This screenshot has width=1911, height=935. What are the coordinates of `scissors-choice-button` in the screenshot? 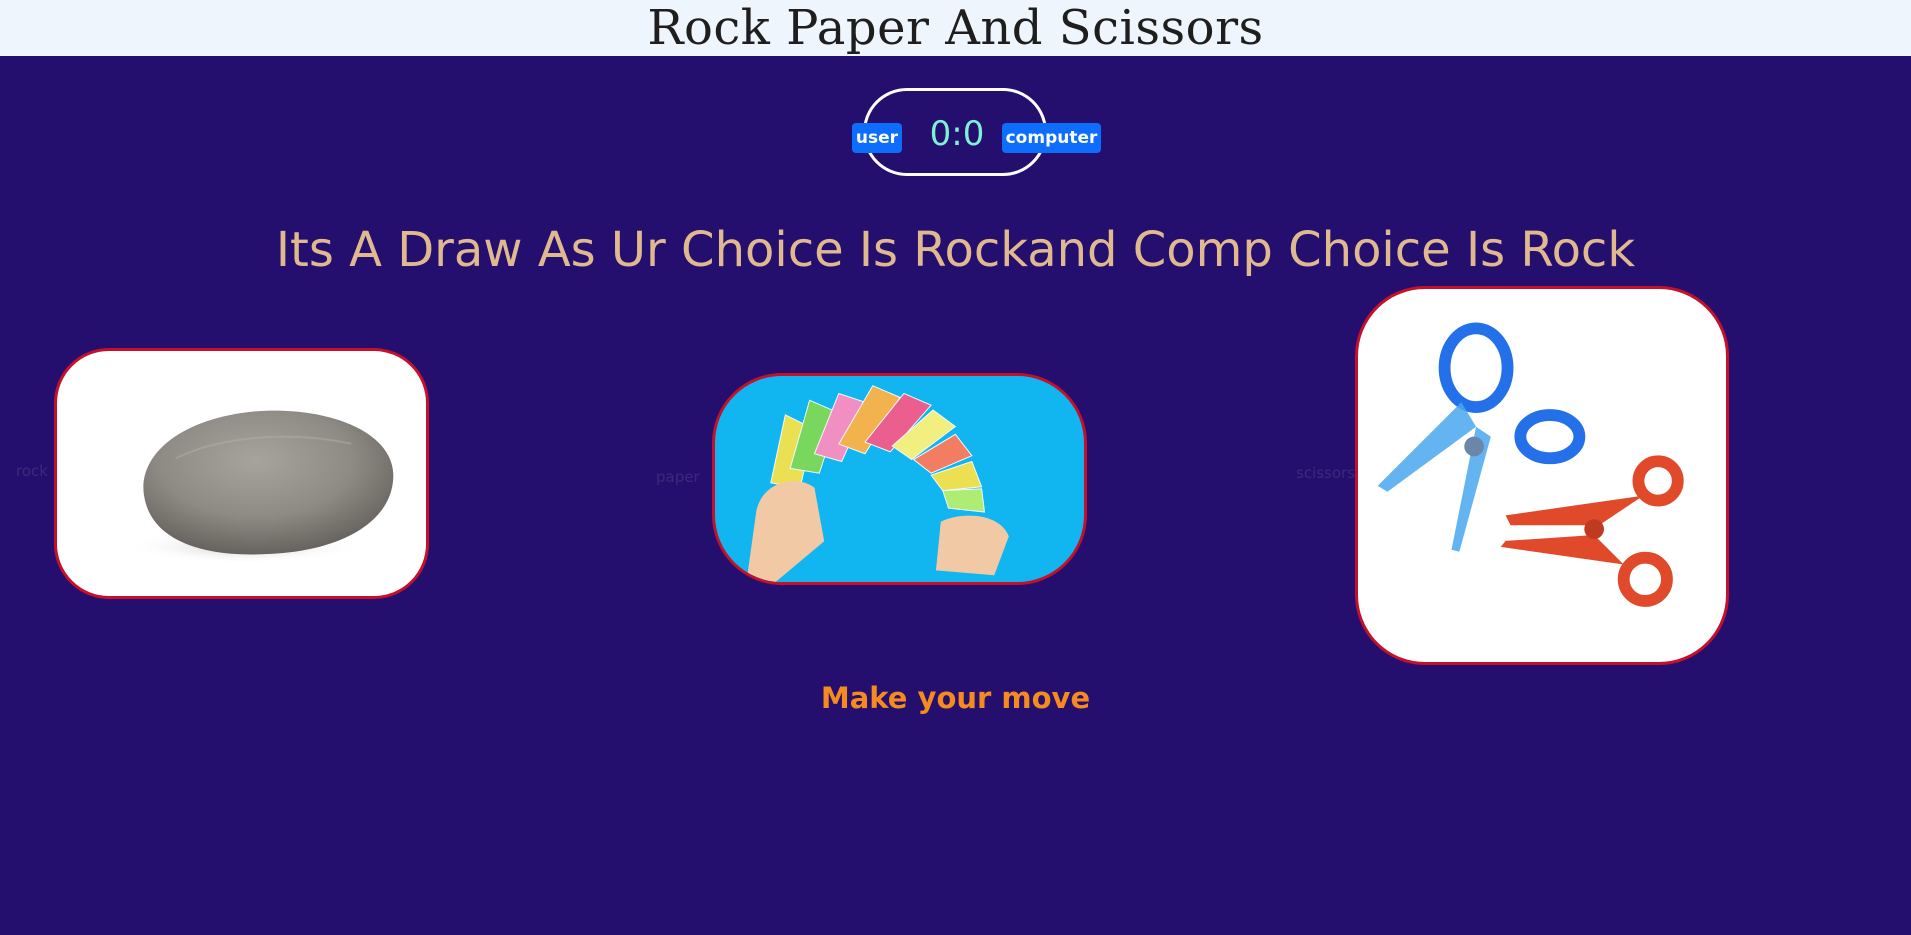 It's located at (1542, 475).